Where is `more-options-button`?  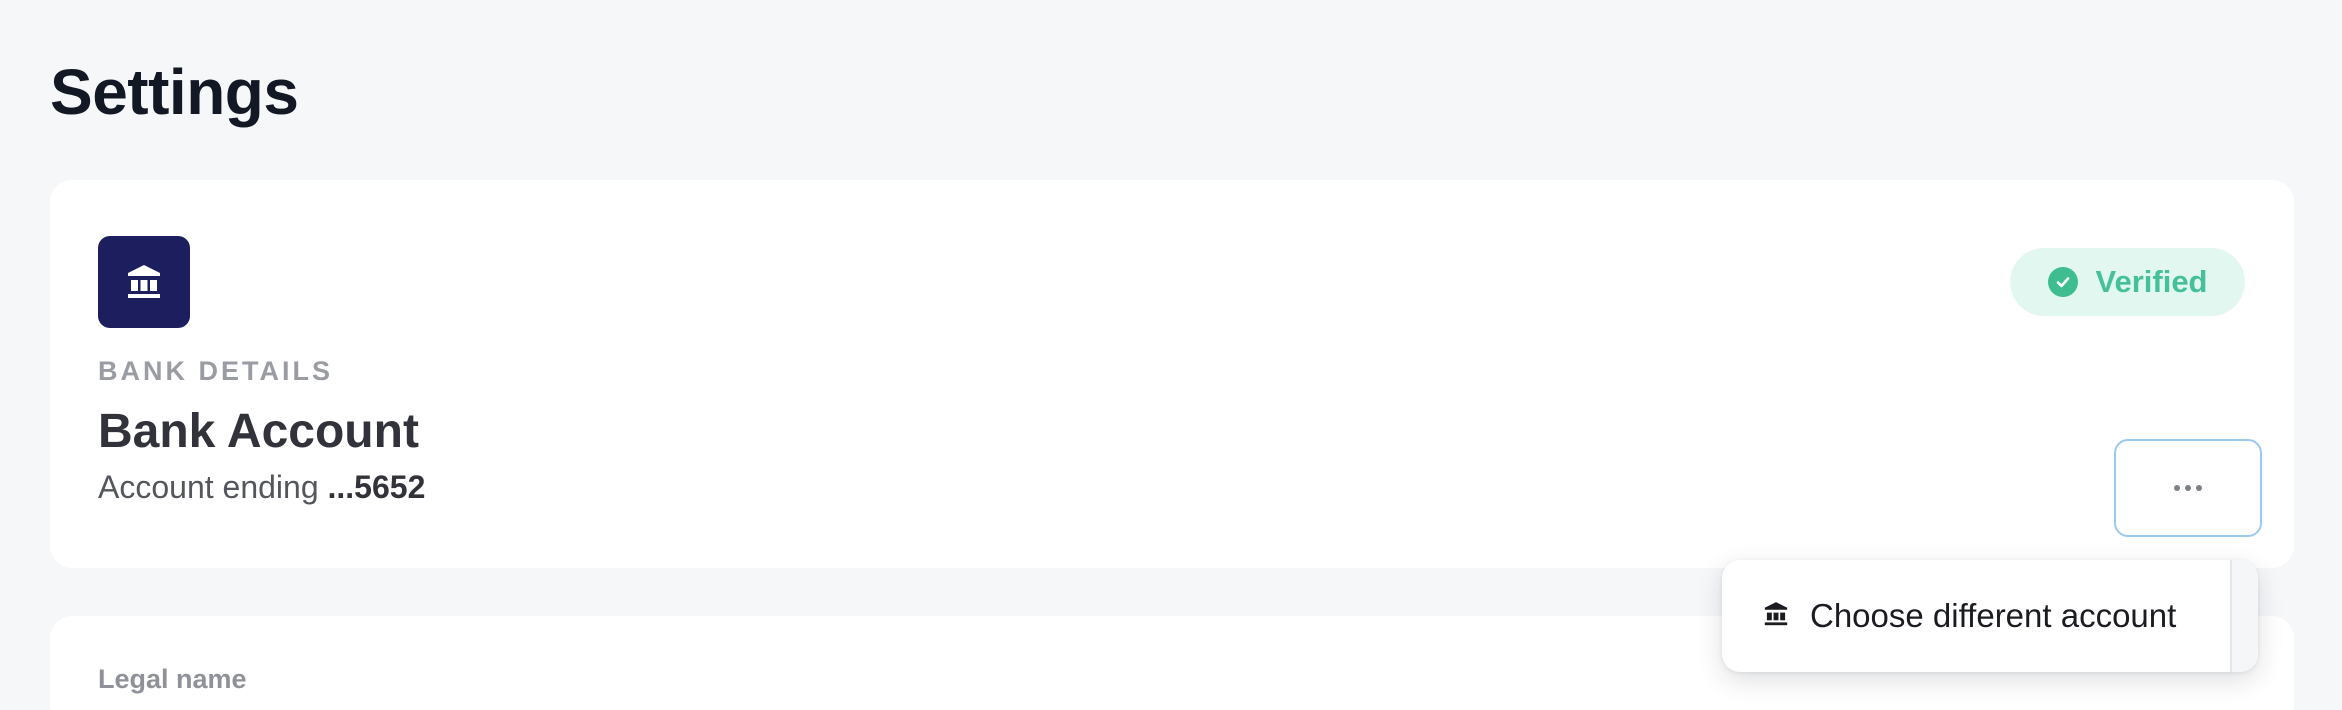
more-options-button is located at coordinates (2188, 488).